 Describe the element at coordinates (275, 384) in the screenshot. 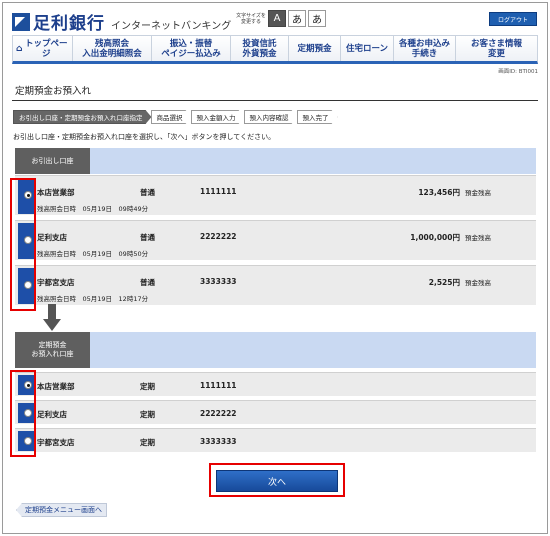

I see `deposit-account-row: 本店営業部 定期 1111111` at that location.